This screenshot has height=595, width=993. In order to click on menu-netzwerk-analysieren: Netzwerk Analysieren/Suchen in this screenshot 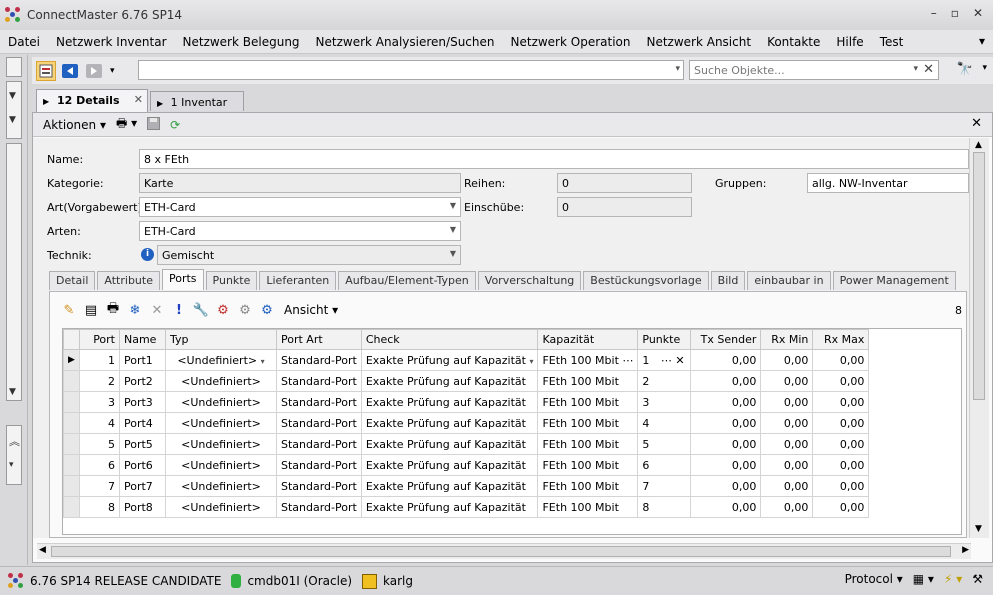, I will do `click(405, 42)`.